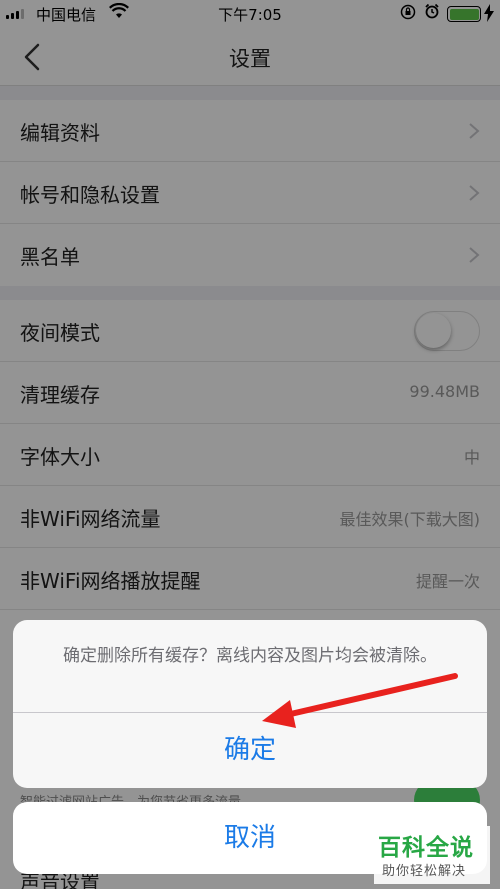 This screenshot has height=889, width=500. Describe the element at coordinates (426, 848) in the screenshot. I see `watermark-title: 百科全说` at that location.